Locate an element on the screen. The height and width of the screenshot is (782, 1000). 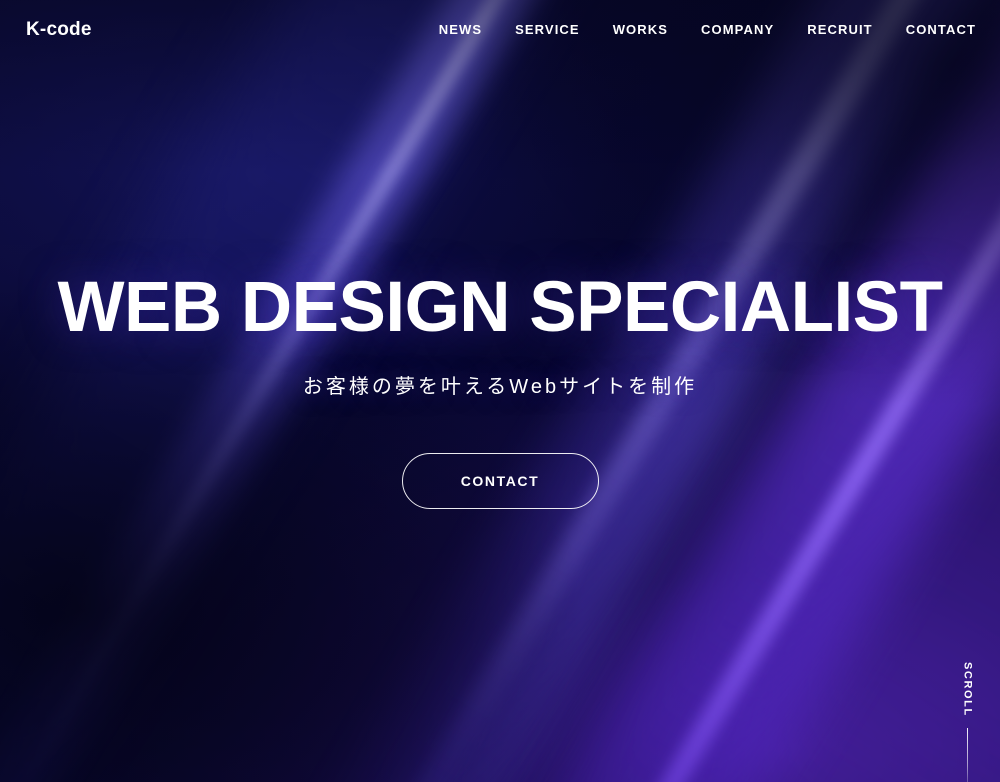
nav-item-news: NEWS is located at coordinates (460, 29).